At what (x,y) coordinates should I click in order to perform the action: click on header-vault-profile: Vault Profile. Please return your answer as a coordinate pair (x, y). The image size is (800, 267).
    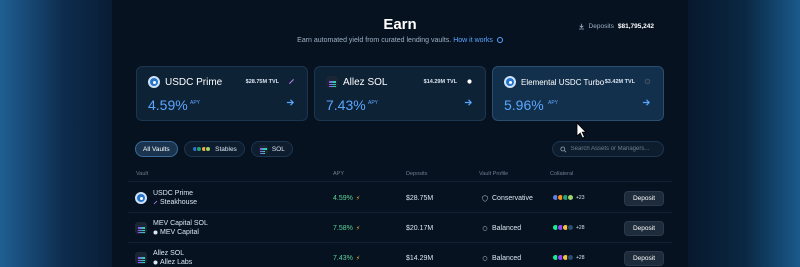
    Looking at the image, I should click on (494, 174).